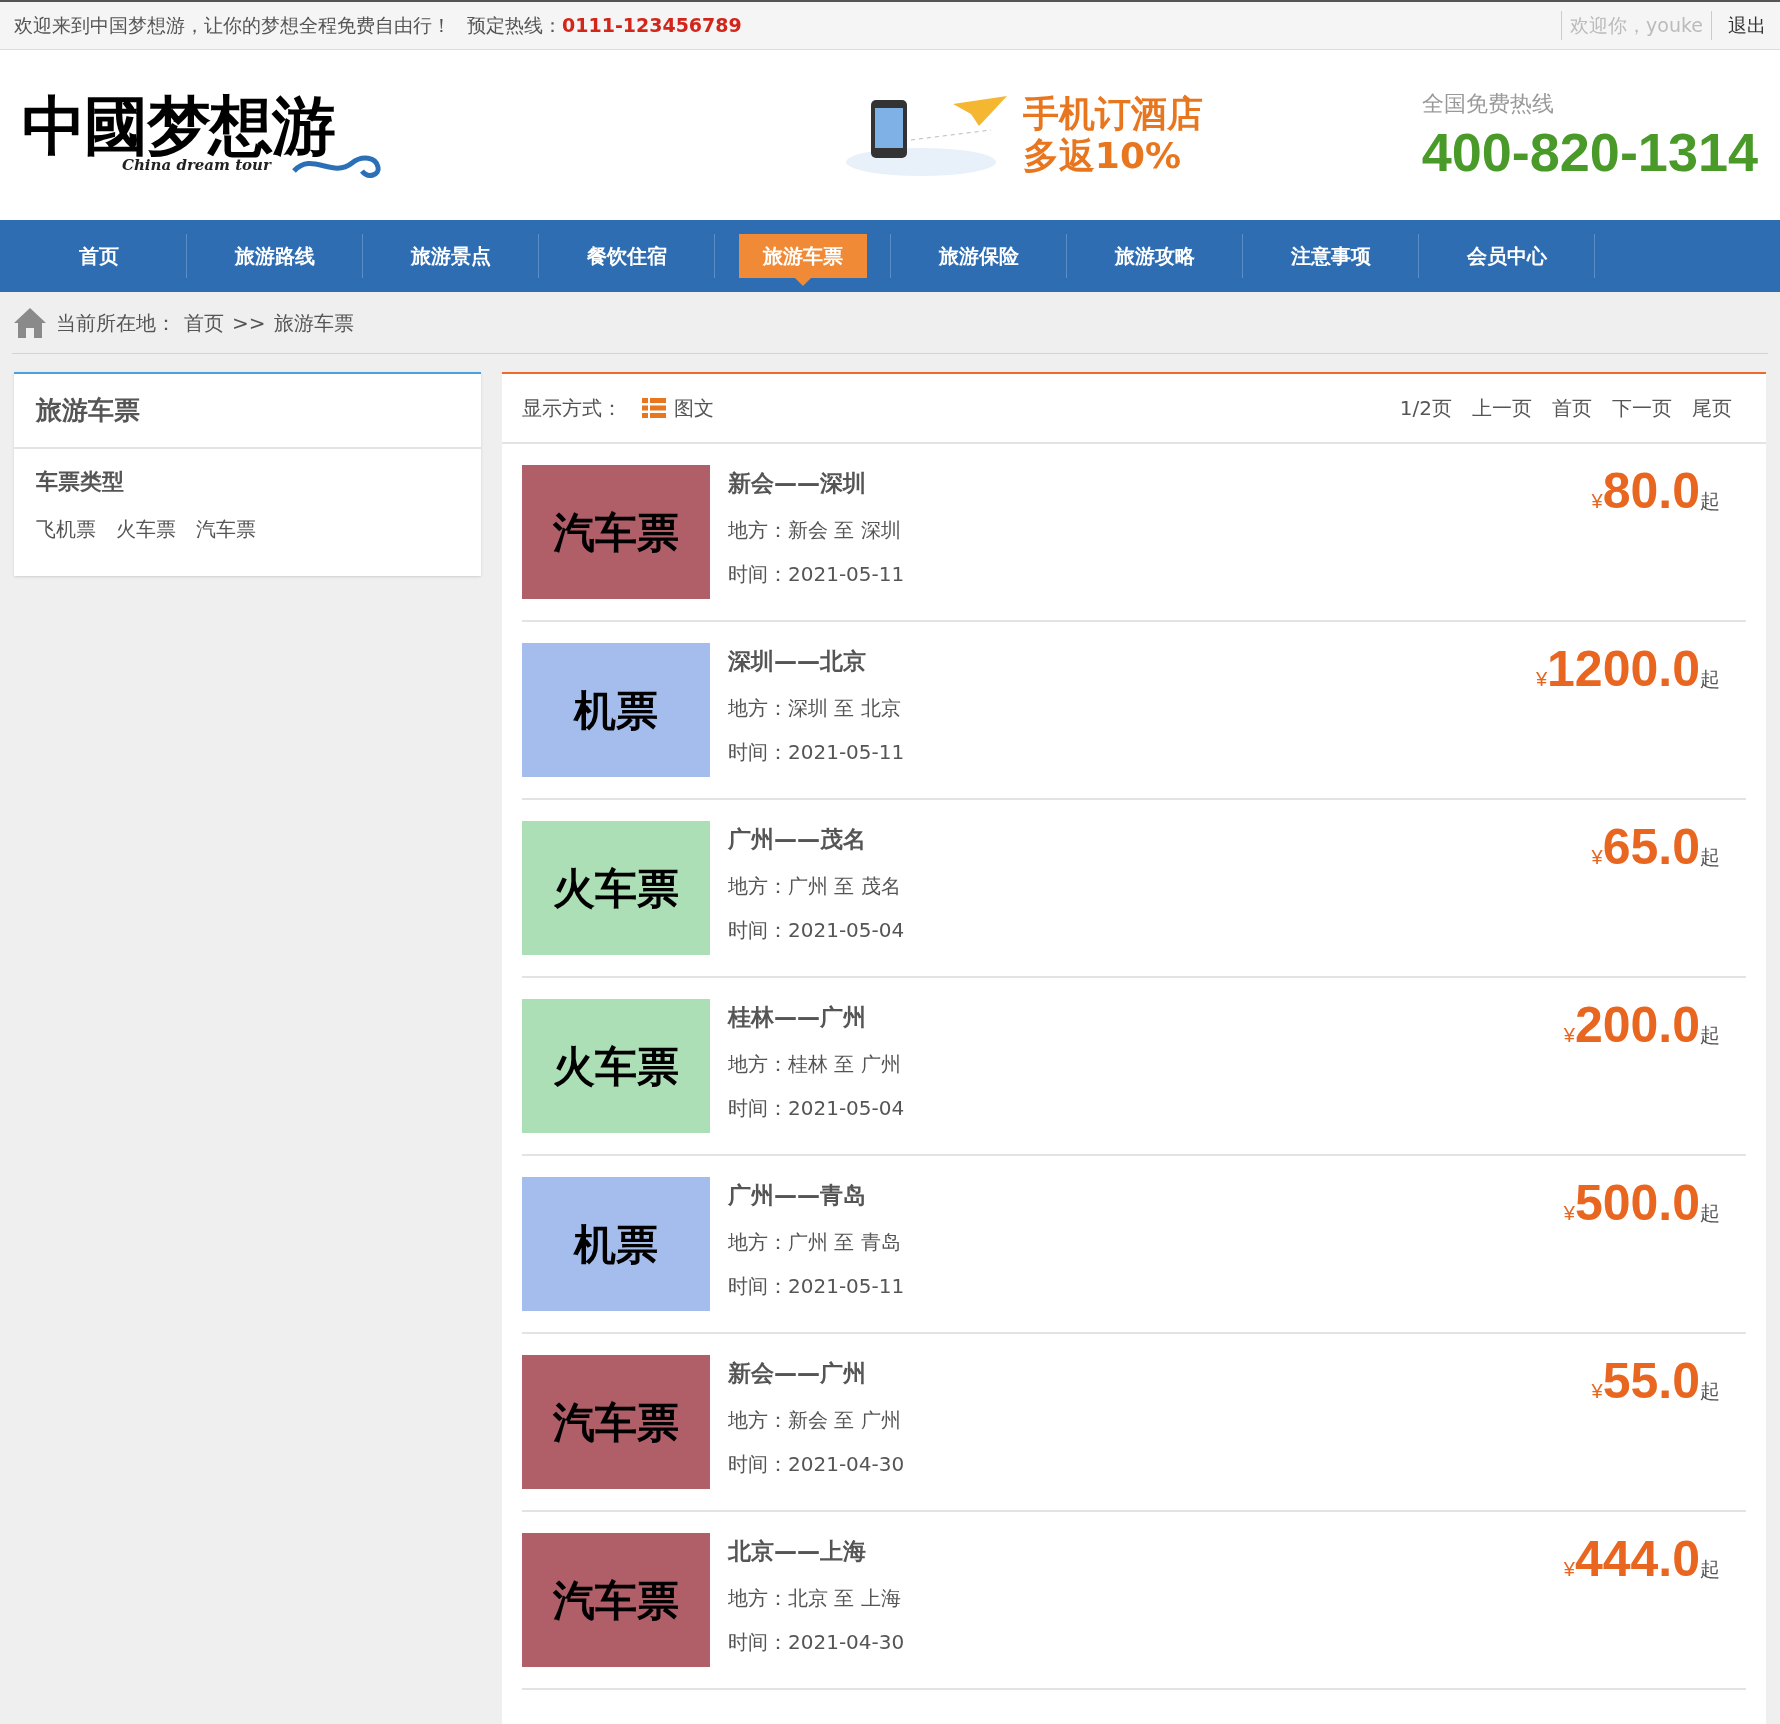 The height and width of the screenshot is (1724, 1780). What do you see at coordinates (1712, 408) in the screenshot?
I see `pagination-link: 尾页` at bounding box center [1712, 408].